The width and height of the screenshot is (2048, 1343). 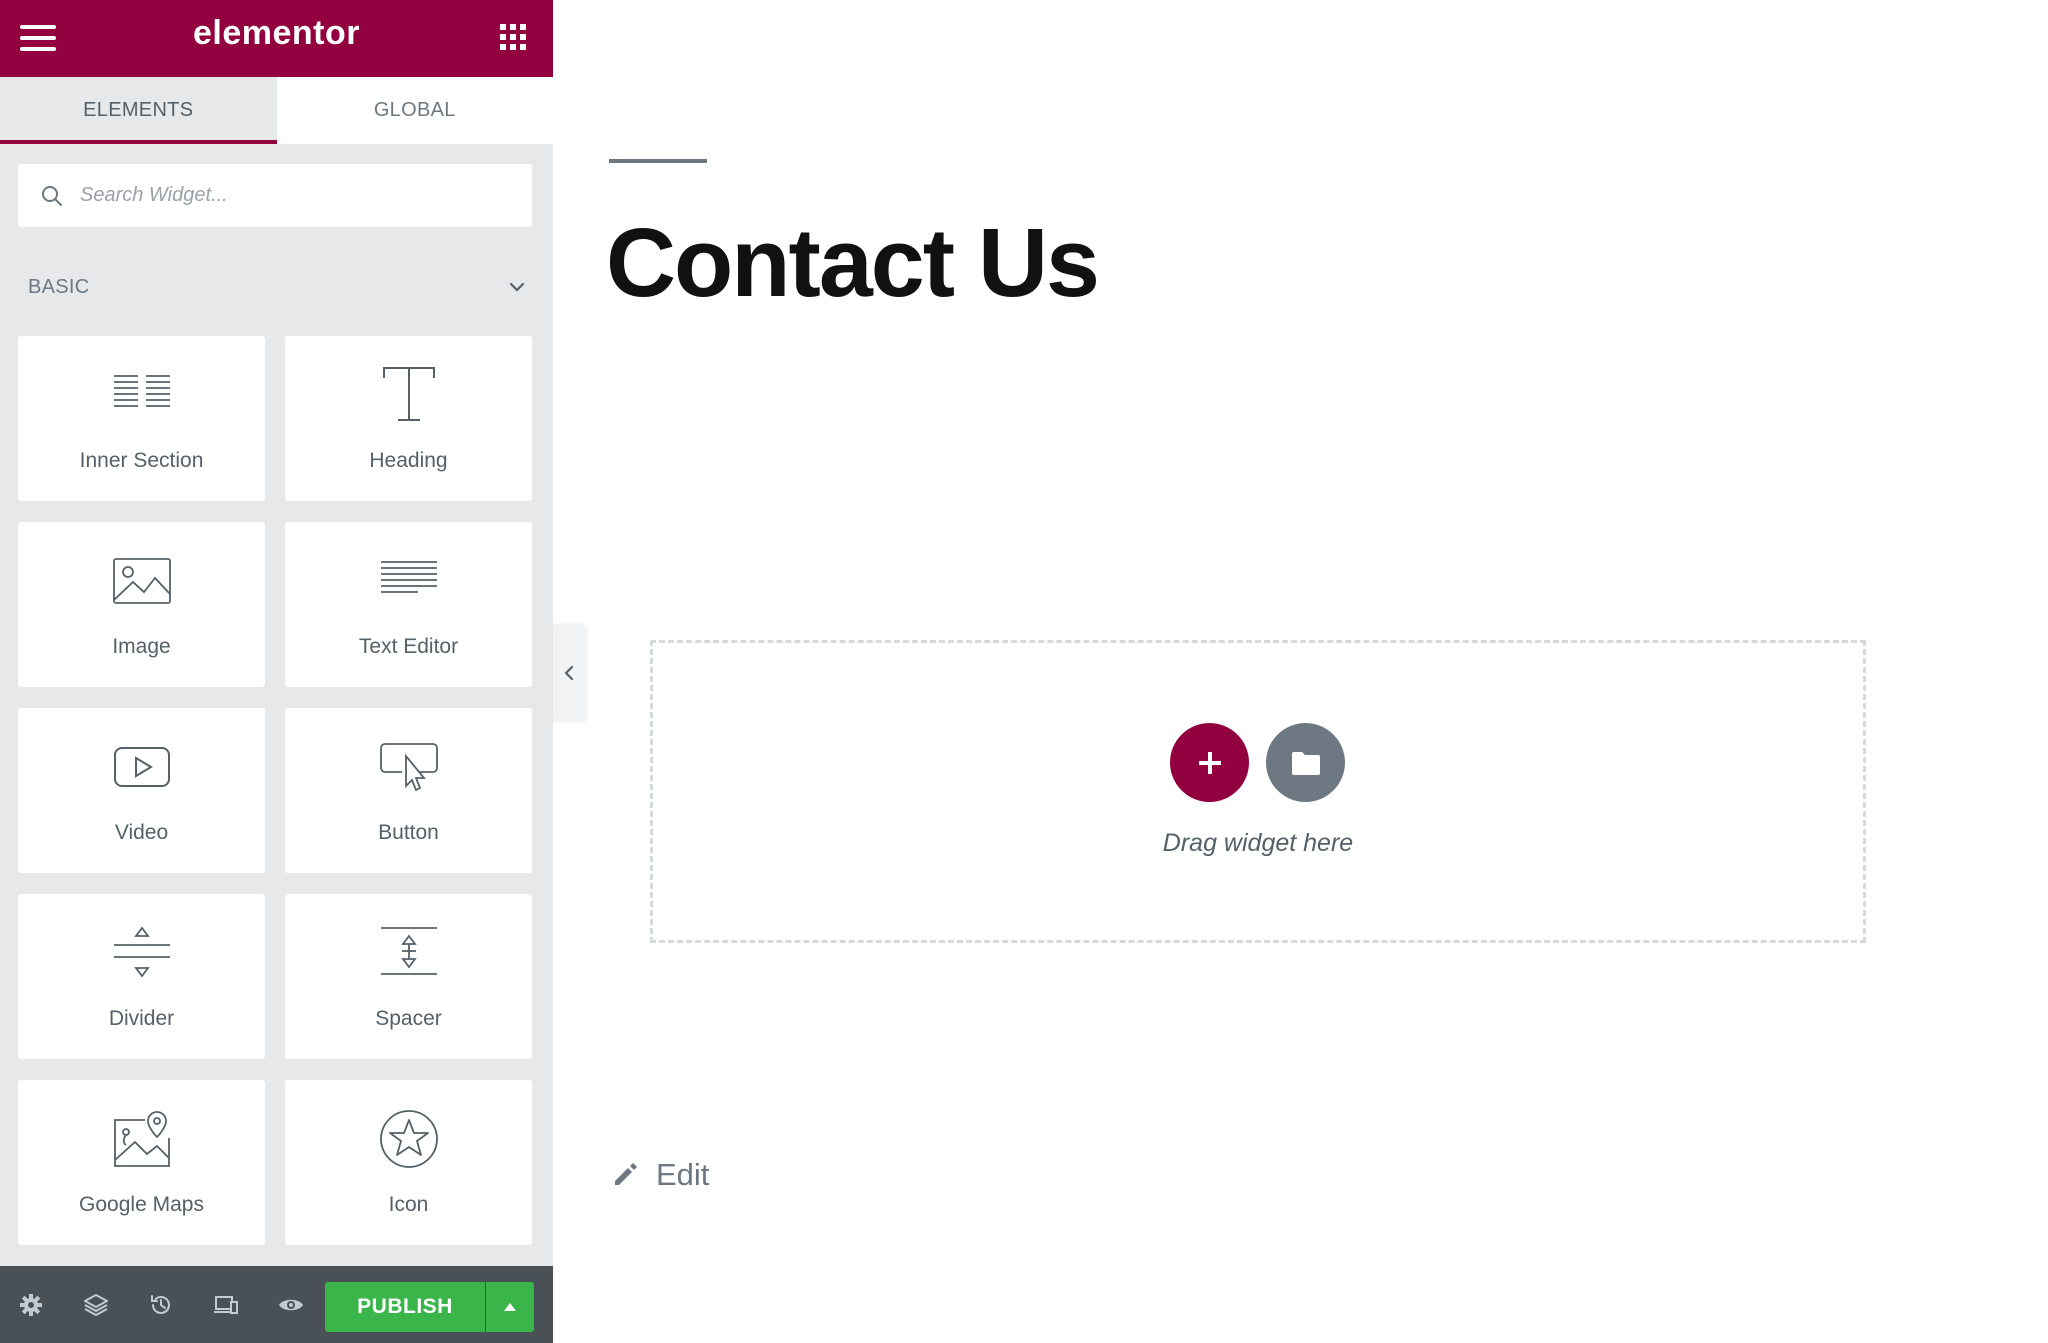 I want to click on widget-label: Google Maps, so click(x=141, y=1204).